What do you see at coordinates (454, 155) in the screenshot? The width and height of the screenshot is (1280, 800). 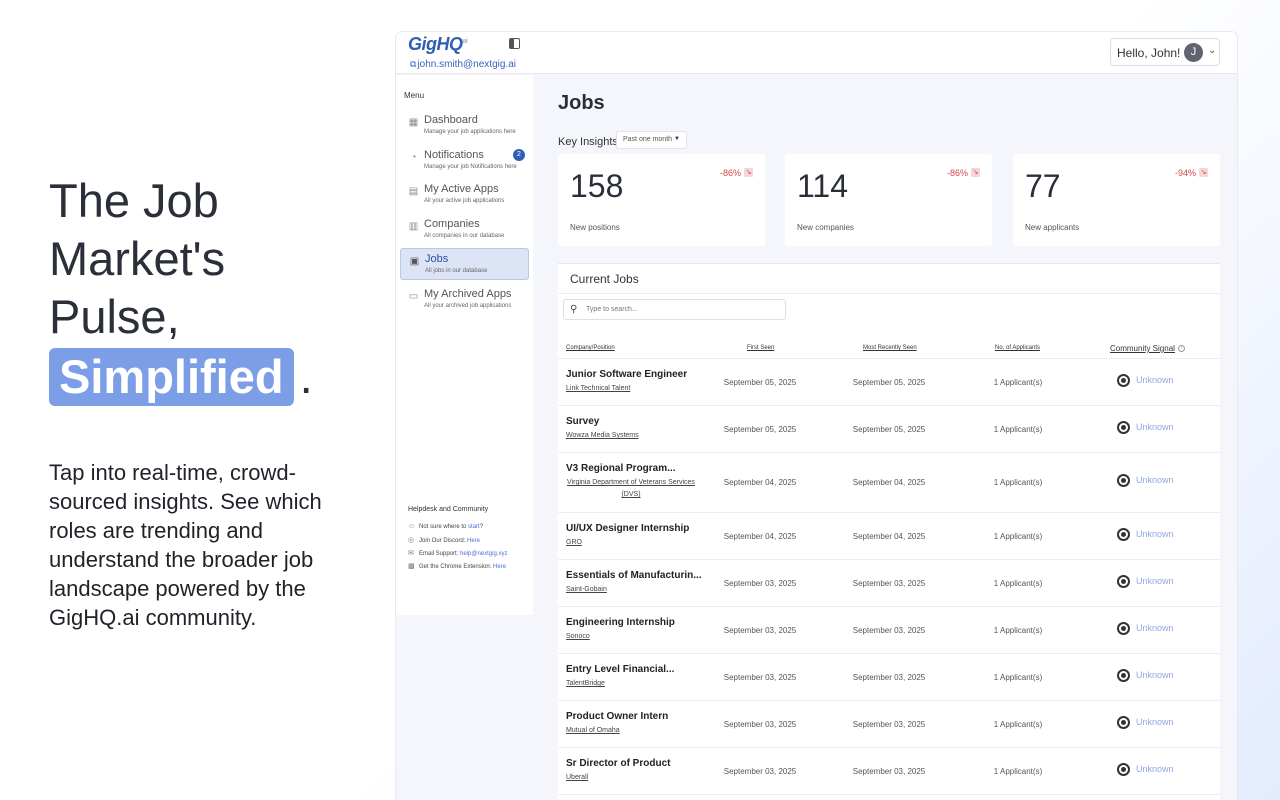 I see `sidebar-item-label: Notifications` at bounding box center [454, 155].